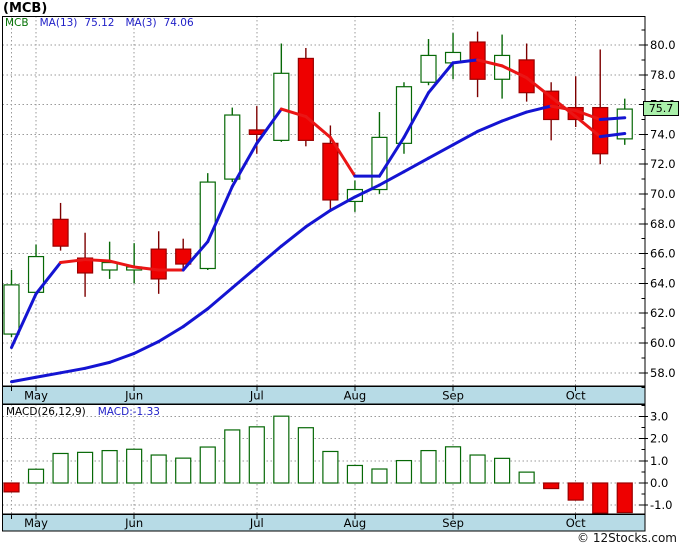 The image size is (680, 546). I want to click on ma13-label: MA(13), so click(58, 23).